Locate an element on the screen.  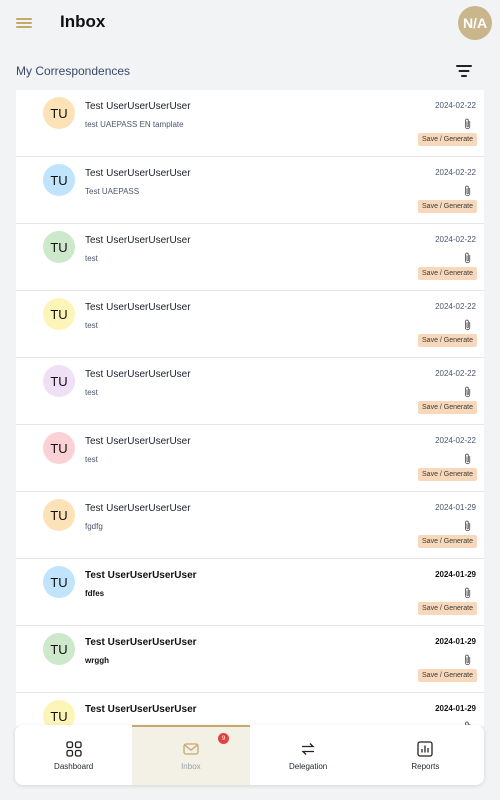
user-avatar: N/A is located at coordinates (475, 23).